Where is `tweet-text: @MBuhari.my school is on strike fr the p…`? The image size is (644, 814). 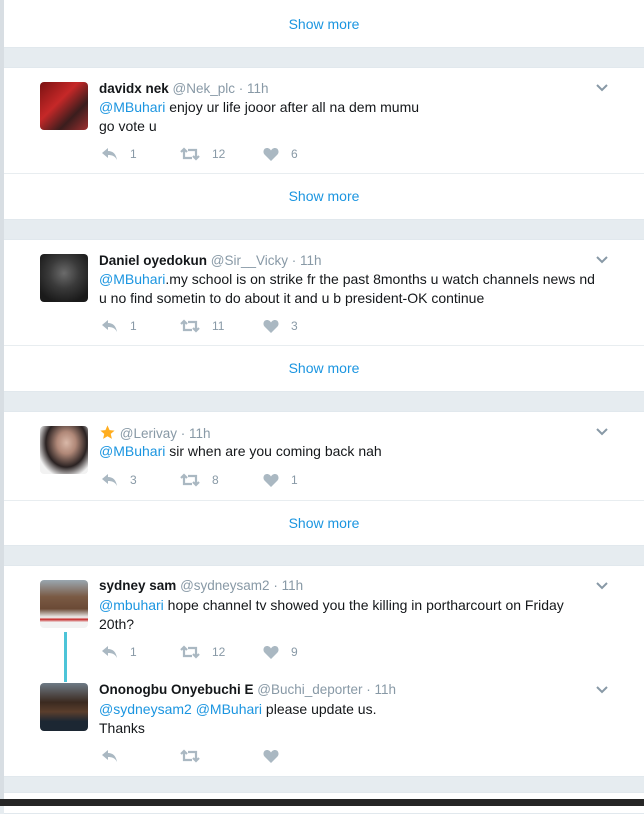 tweet-text: @MBuhari.my school is on strike fr the p… is located at coordinates (359, 289).